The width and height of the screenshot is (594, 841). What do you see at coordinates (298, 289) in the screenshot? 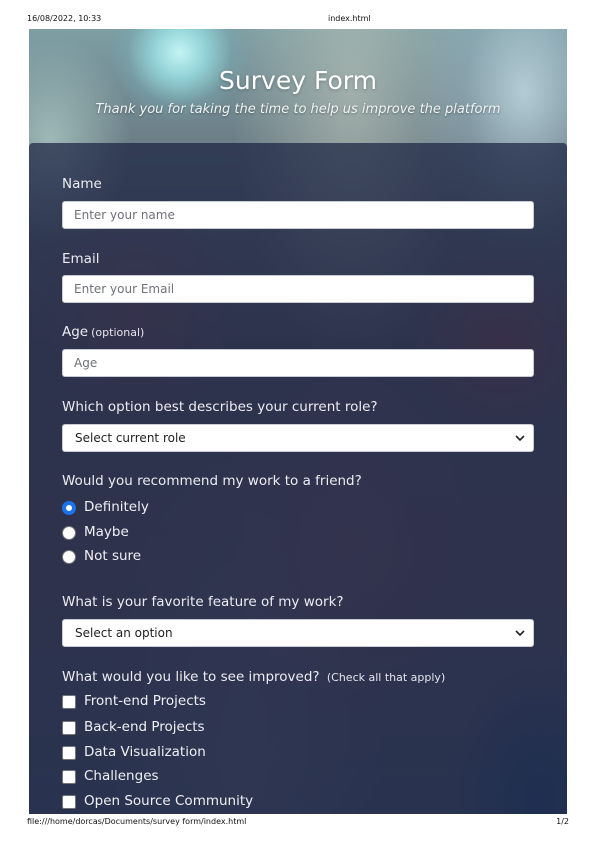
I see `email-input` at bounding box center [298, 289].